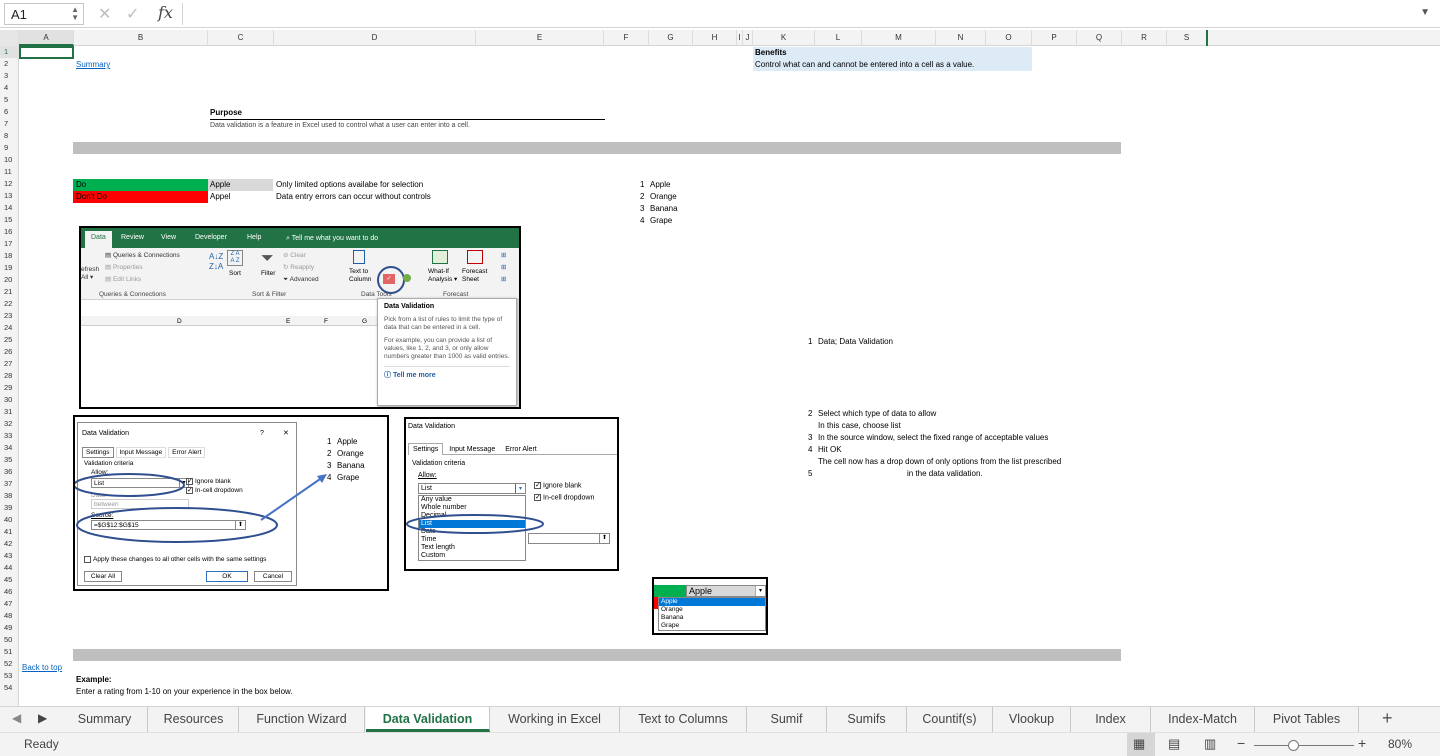 Image resolution: width=1440 pixels, height=756 pixels. I want to click on row-header: 8, so click(9, 136).